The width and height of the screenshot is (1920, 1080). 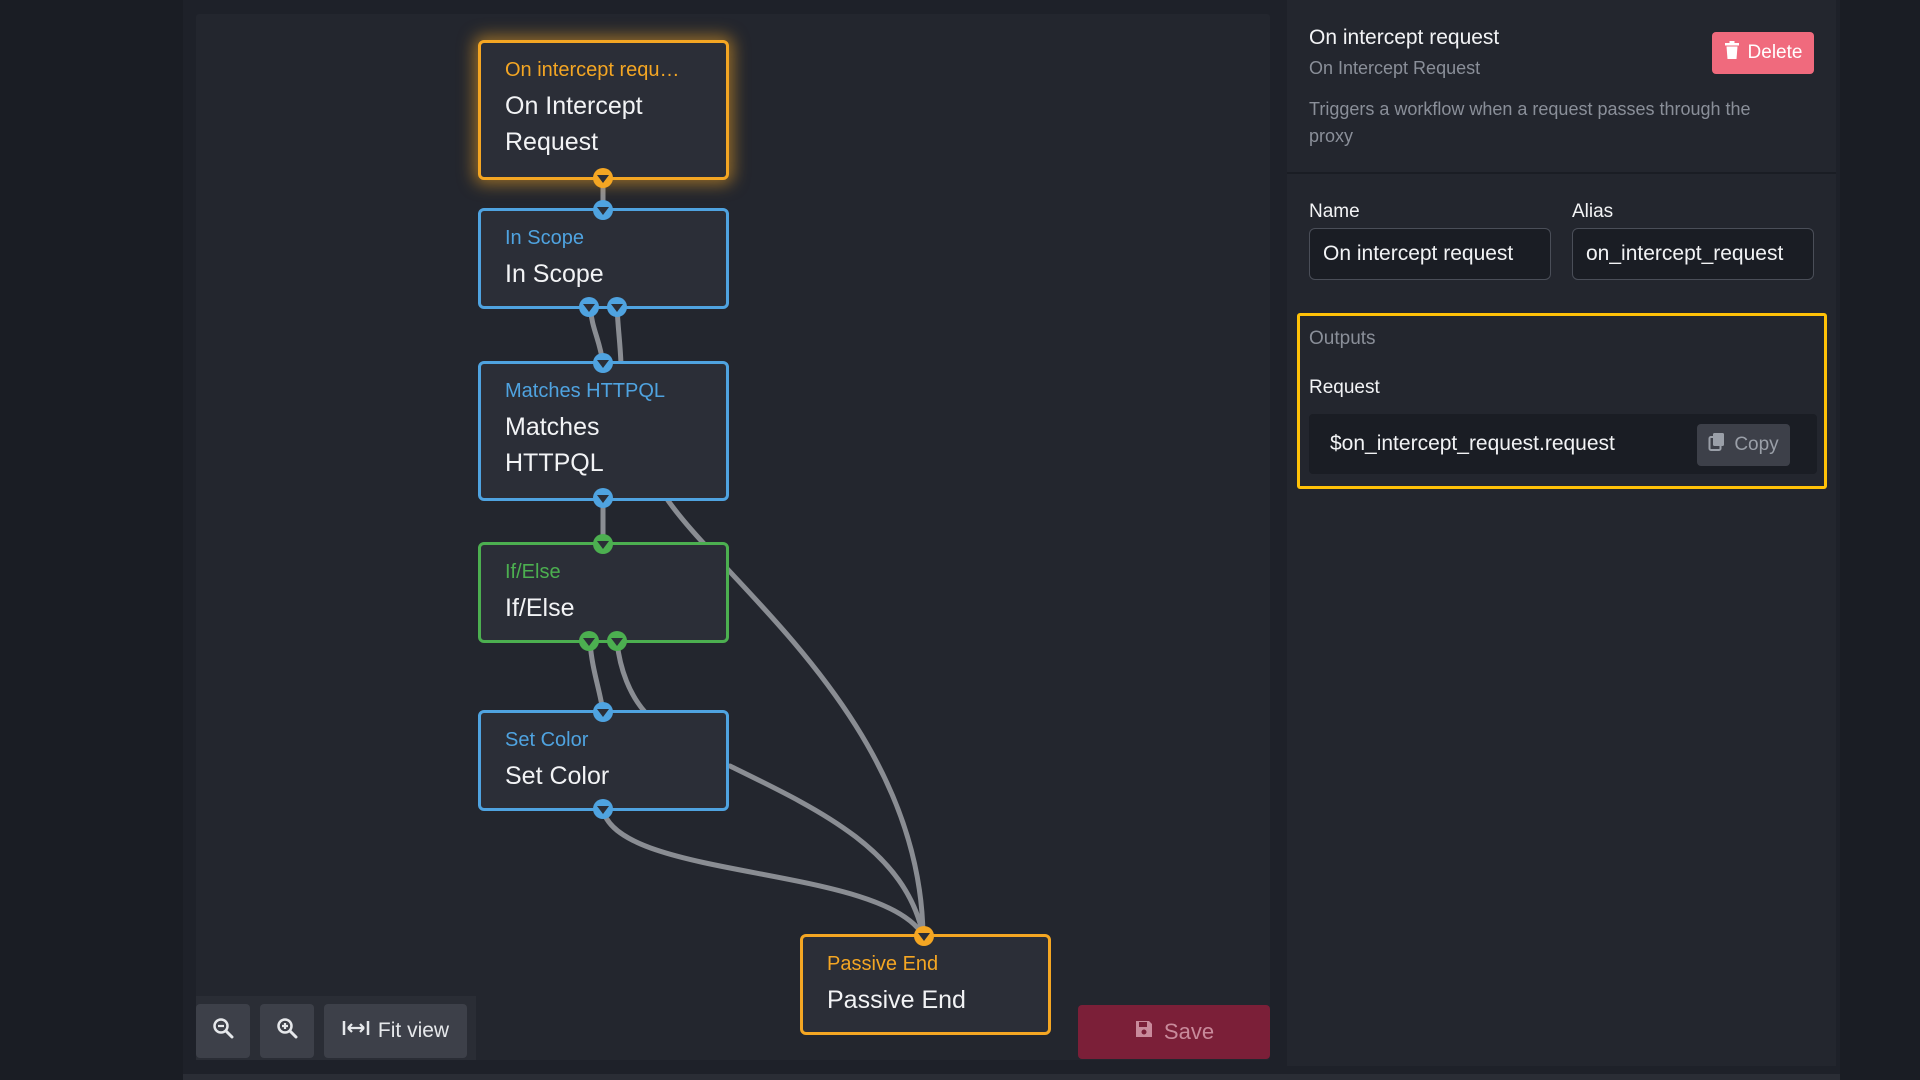 I want to click on delete-button: Delete, so click(x=1763, y=53).